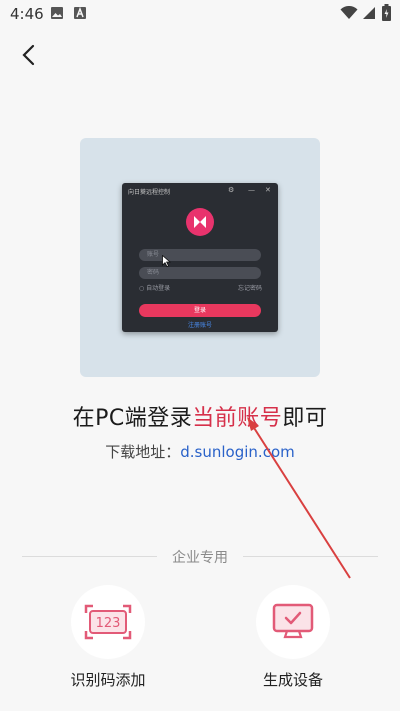 The height and width of the screenshot is (711, 400). What do you see at coordinates (155, 288) in the screenshot?
I see `auto-login-option: ○ 自动登录` at bounding box center [155, 288].